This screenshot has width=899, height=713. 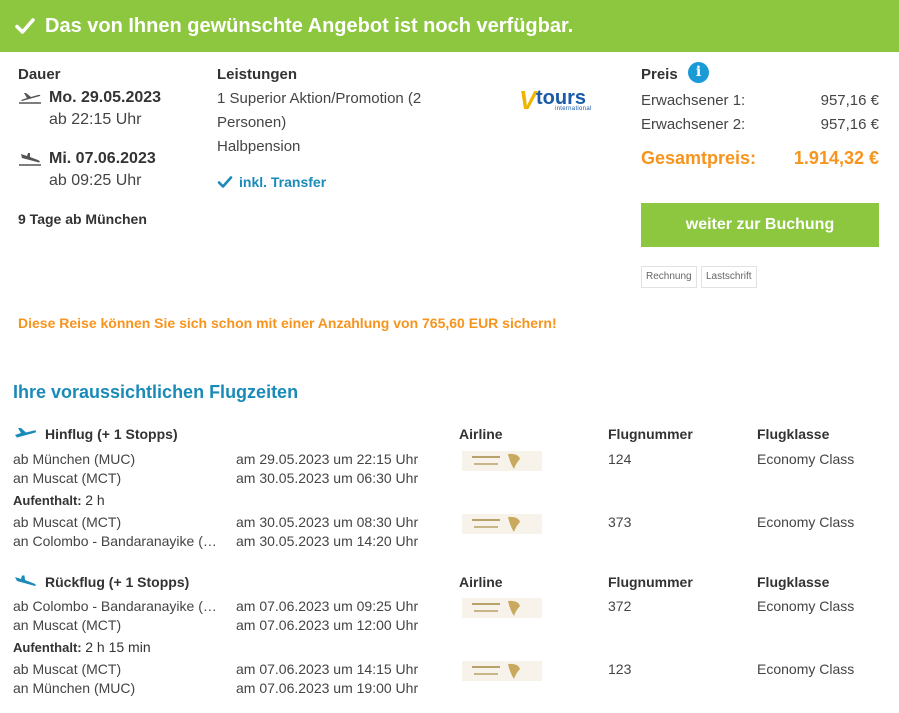 What do you see at coordinates (729, 277) in the screenshot?
I see `payment-debit-badge: Lastschrift` at bounding box center [729, 277].